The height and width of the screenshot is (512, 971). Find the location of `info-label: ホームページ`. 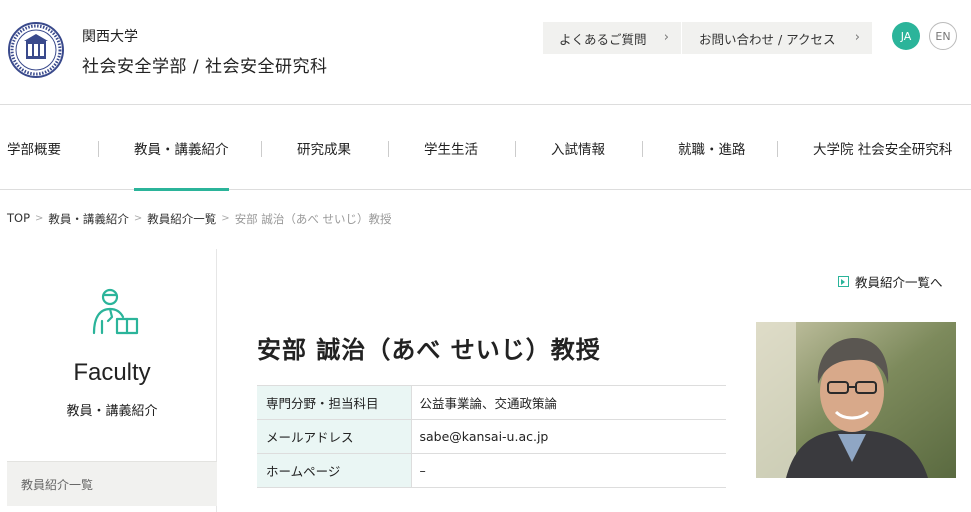

info-label: ホームページ is located at coordinates (334, 470).